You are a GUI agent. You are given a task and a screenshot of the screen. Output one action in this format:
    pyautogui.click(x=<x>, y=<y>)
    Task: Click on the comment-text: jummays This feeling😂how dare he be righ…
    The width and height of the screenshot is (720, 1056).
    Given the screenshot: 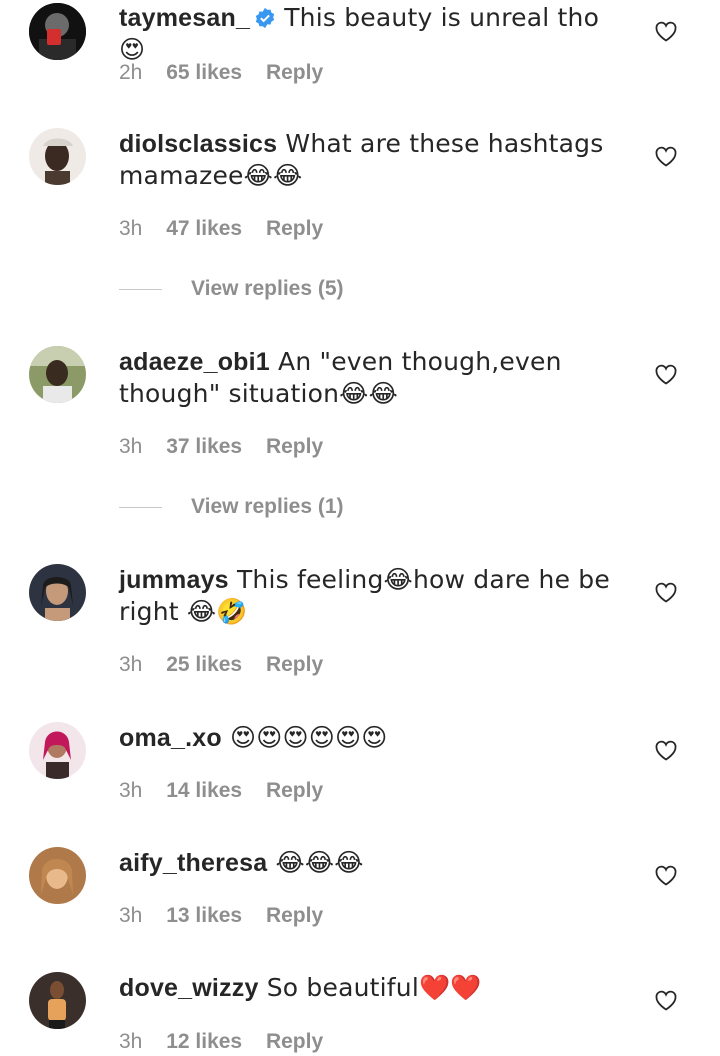 What is the action you would take?
    pyautogui.click(x=374, y=596)
    